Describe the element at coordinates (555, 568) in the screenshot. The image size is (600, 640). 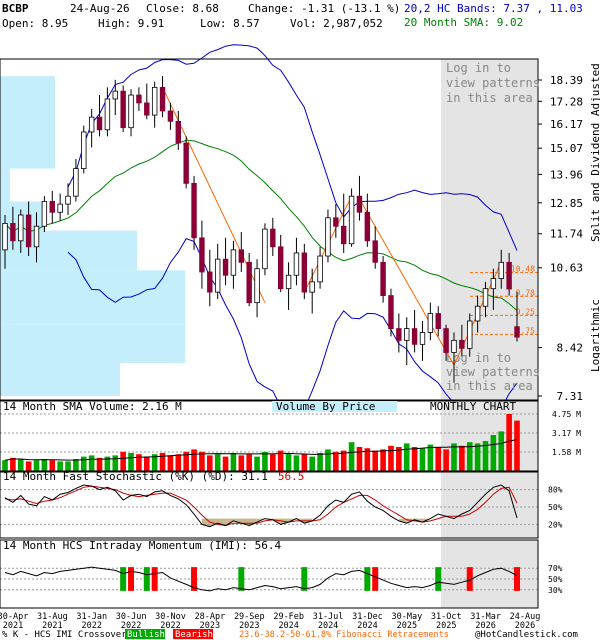
I see `imi-tick-label: 70%` at that location.